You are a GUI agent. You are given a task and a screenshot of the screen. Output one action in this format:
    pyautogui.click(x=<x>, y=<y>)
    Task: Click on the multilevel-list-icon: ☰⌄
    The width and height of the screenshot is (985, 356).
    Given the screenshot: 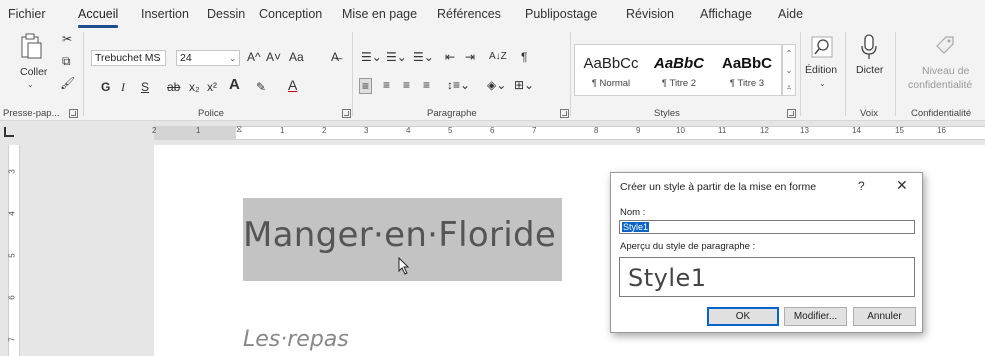 What is the action you would take?
    pyautogui.click(x=423, y=57)
    